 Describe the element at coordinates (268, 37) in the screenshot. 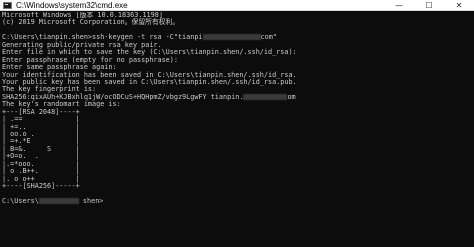

I see `console-line-text: com"` at that location.